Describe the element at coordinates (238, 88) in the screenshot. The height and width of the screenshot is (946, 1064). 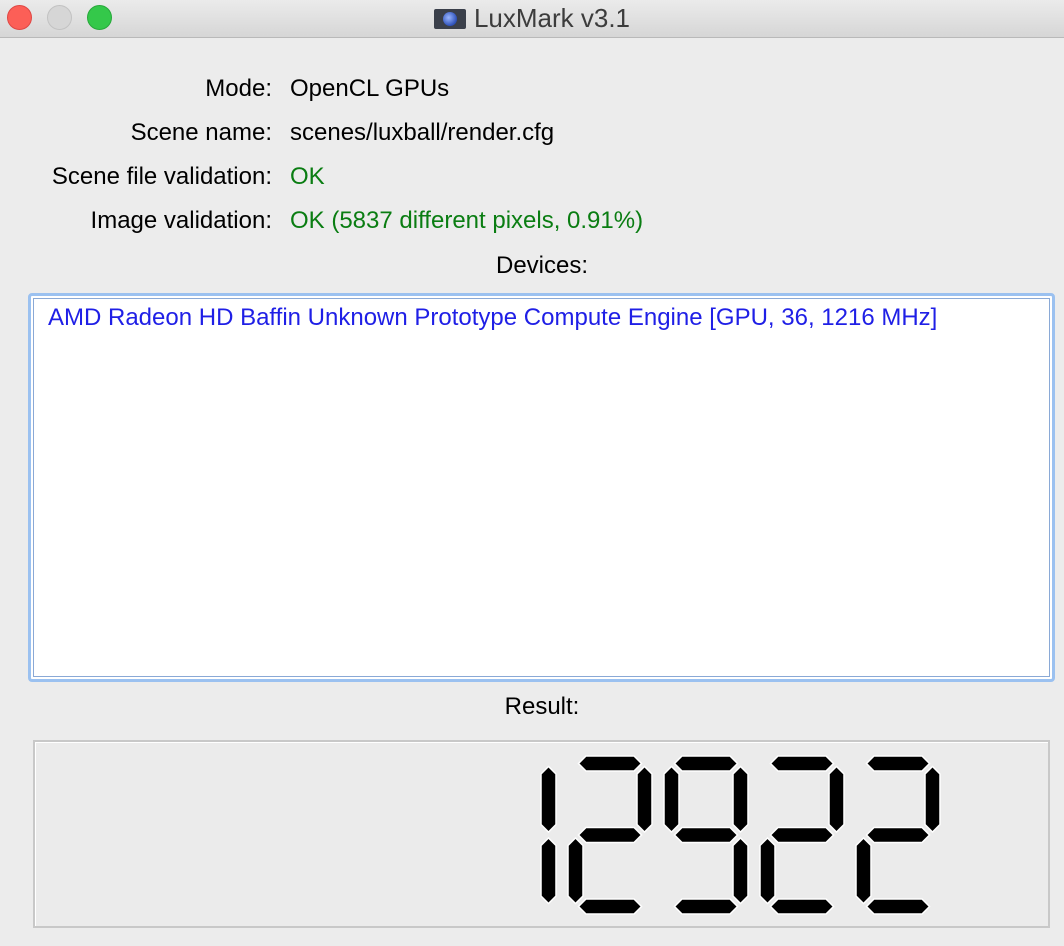
I see `mode-label: Mode:` at that location.